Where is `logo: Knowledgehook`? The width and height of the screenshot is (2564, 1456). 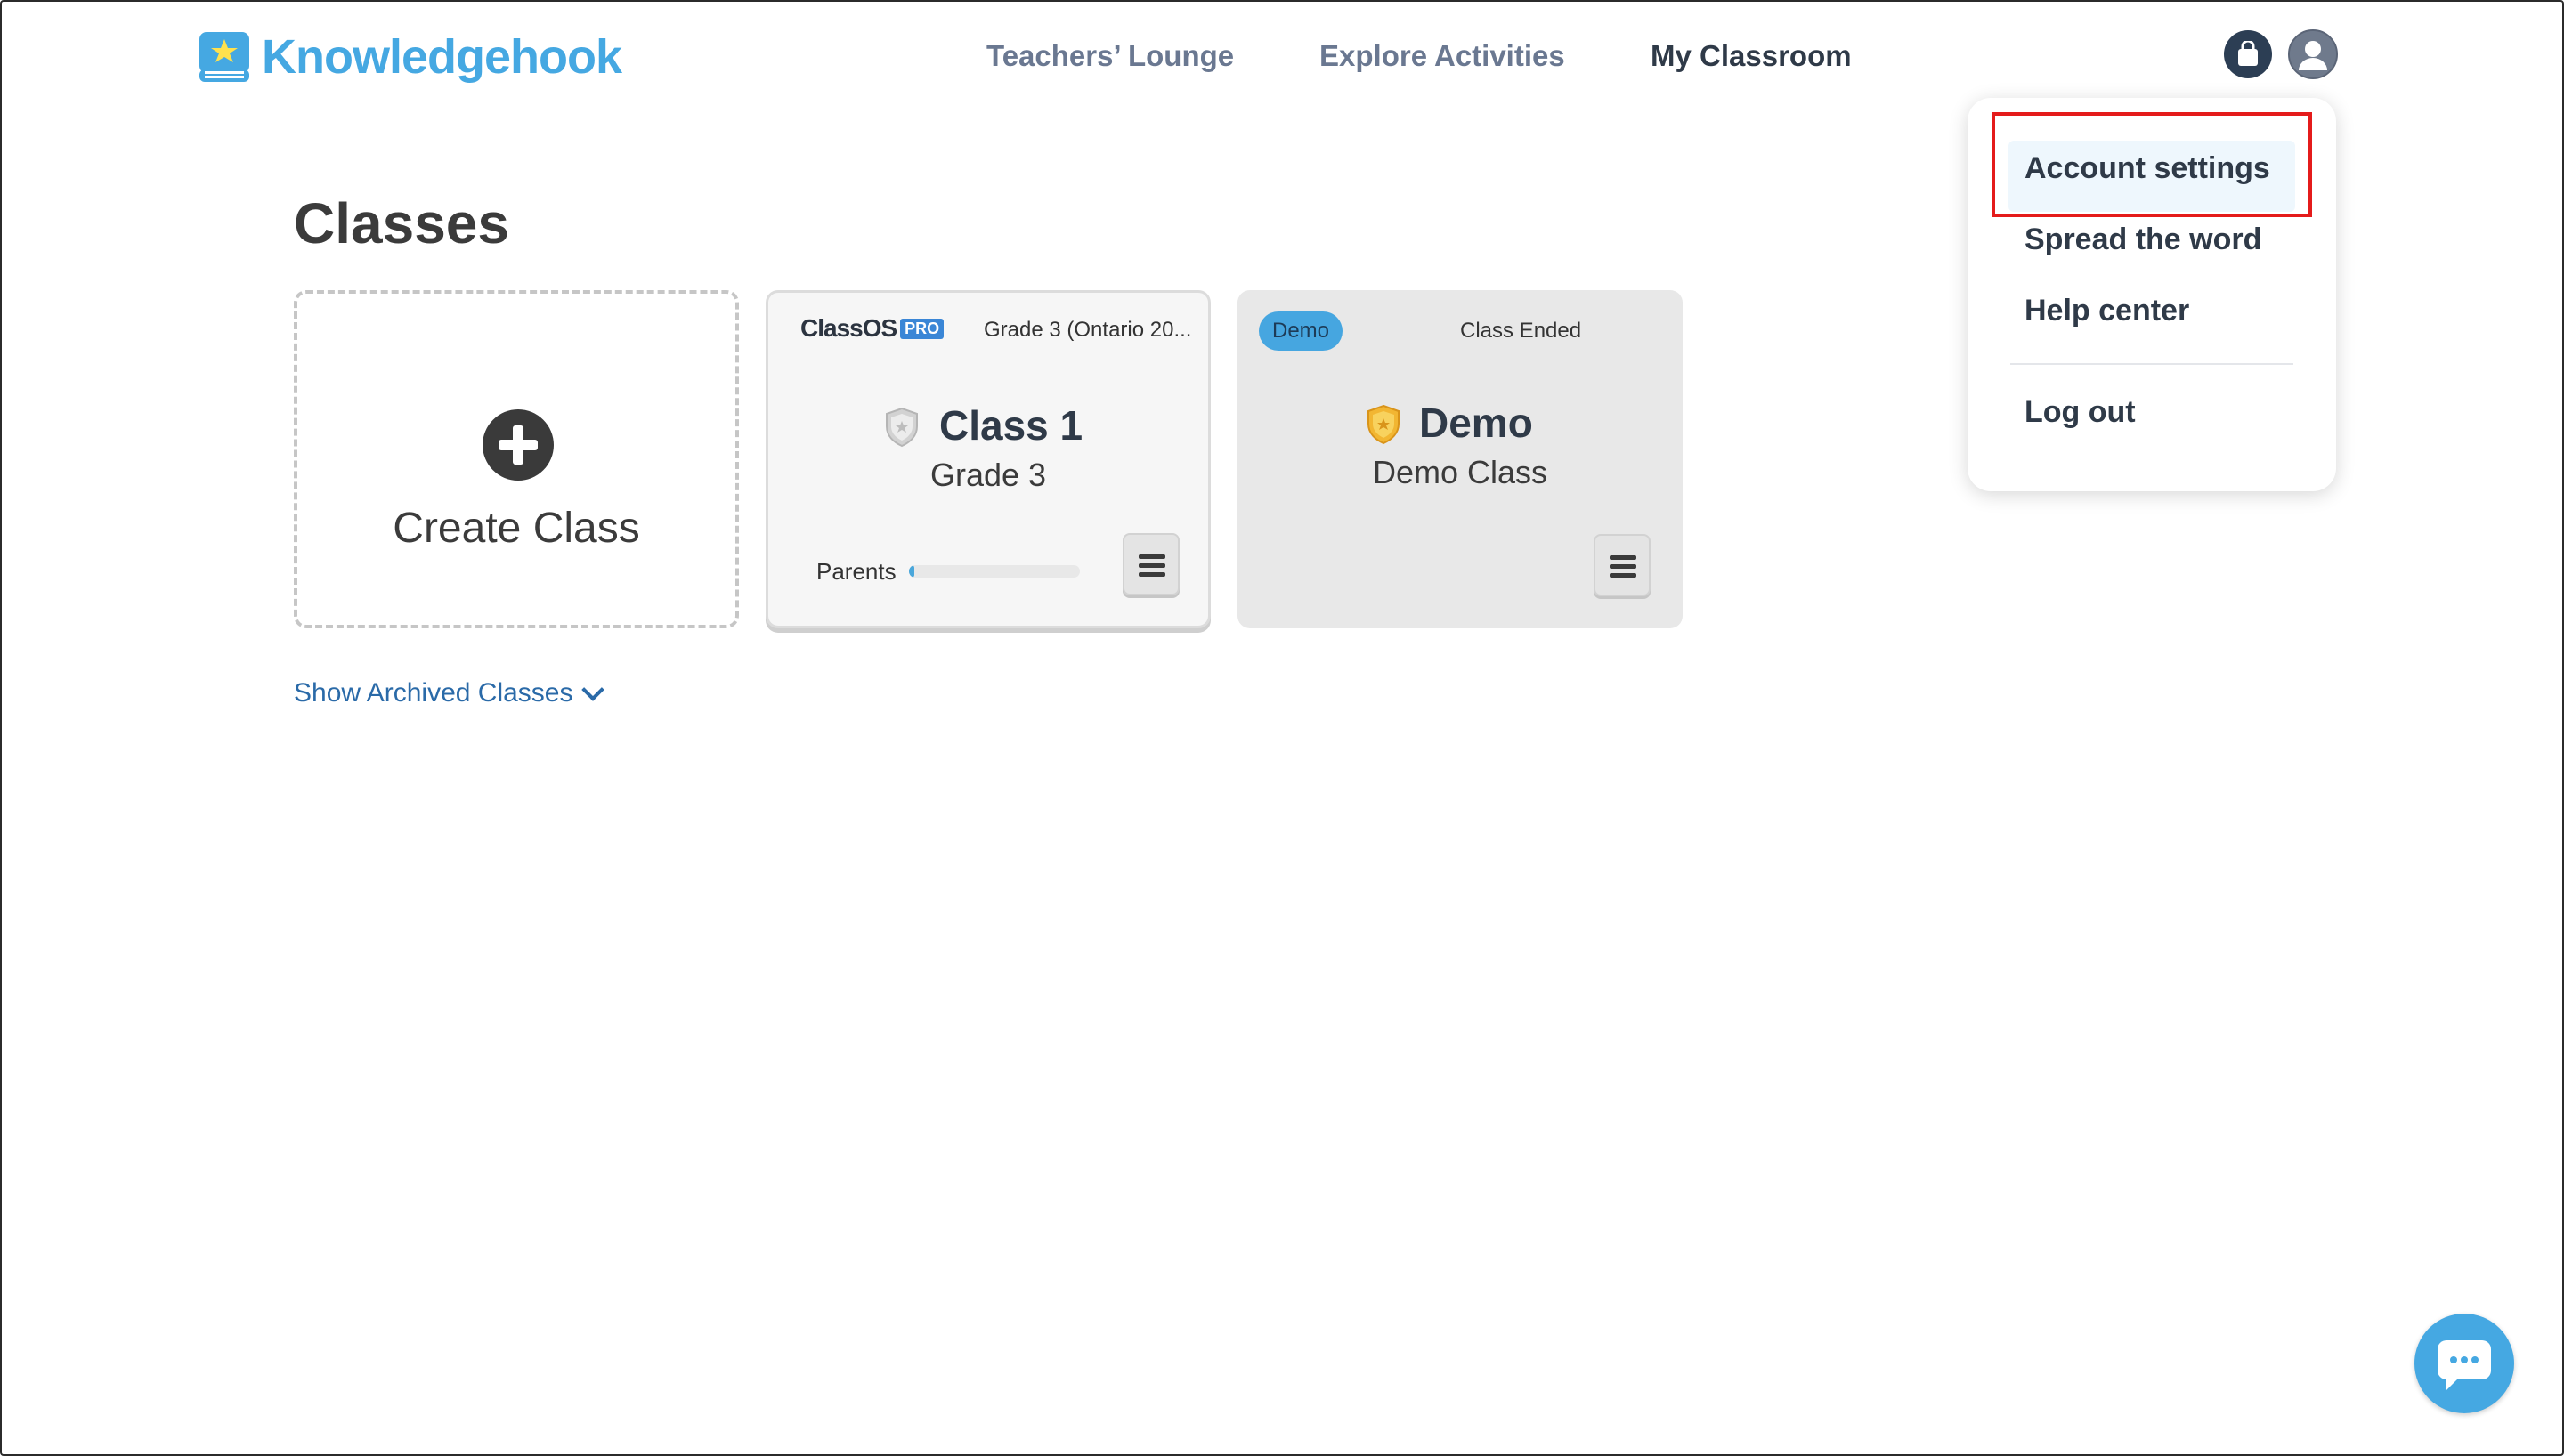 logo: Knowledgehook is located at coordinates (410, 56).